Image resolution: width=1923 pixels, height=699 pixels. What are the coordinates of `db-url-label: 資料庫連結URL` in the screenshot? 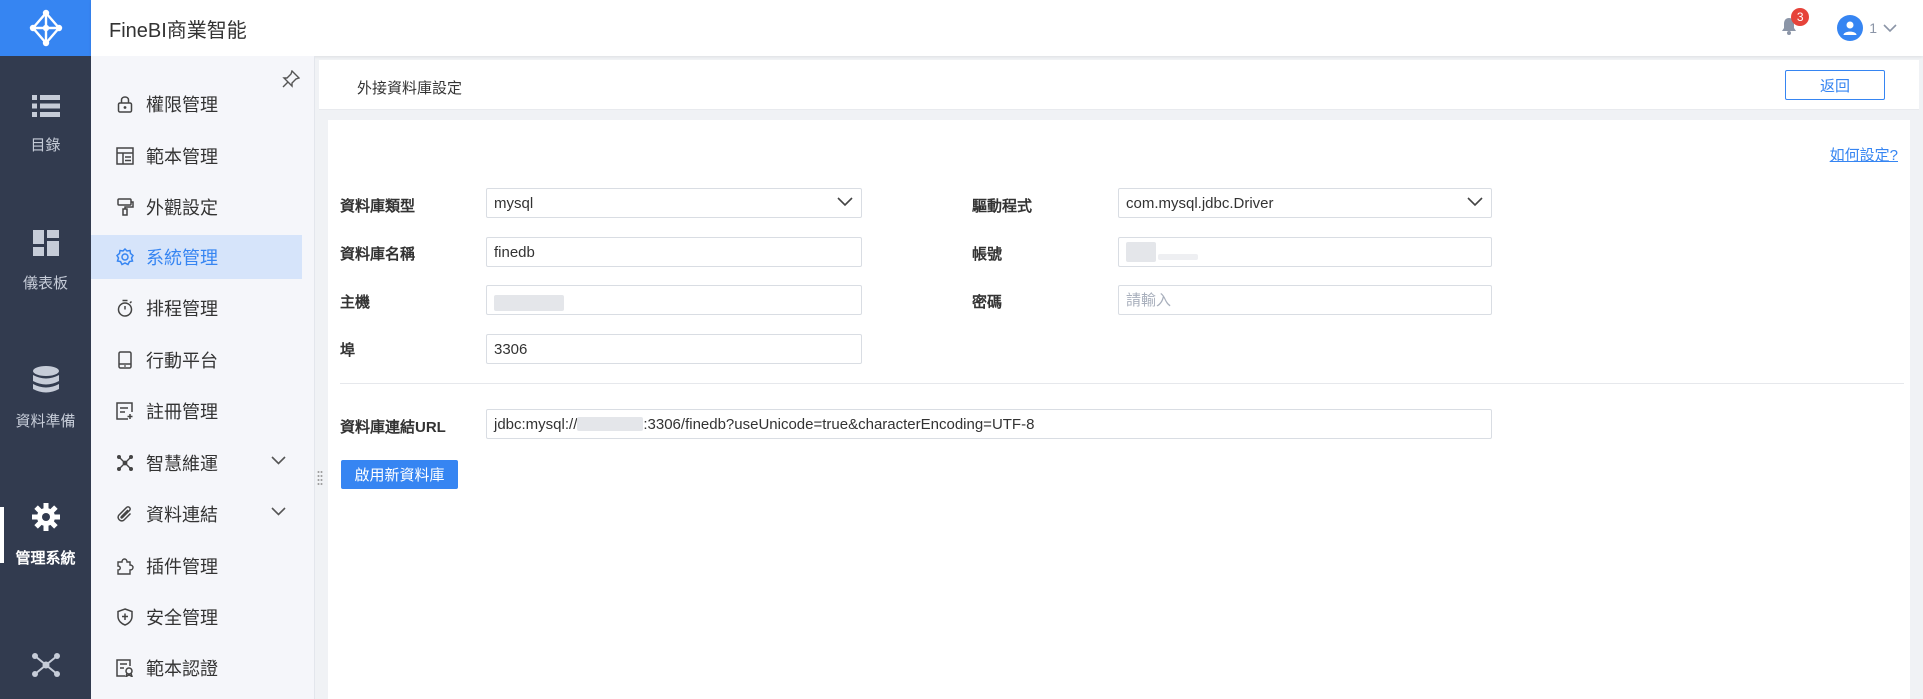 It's located at (393, 427).